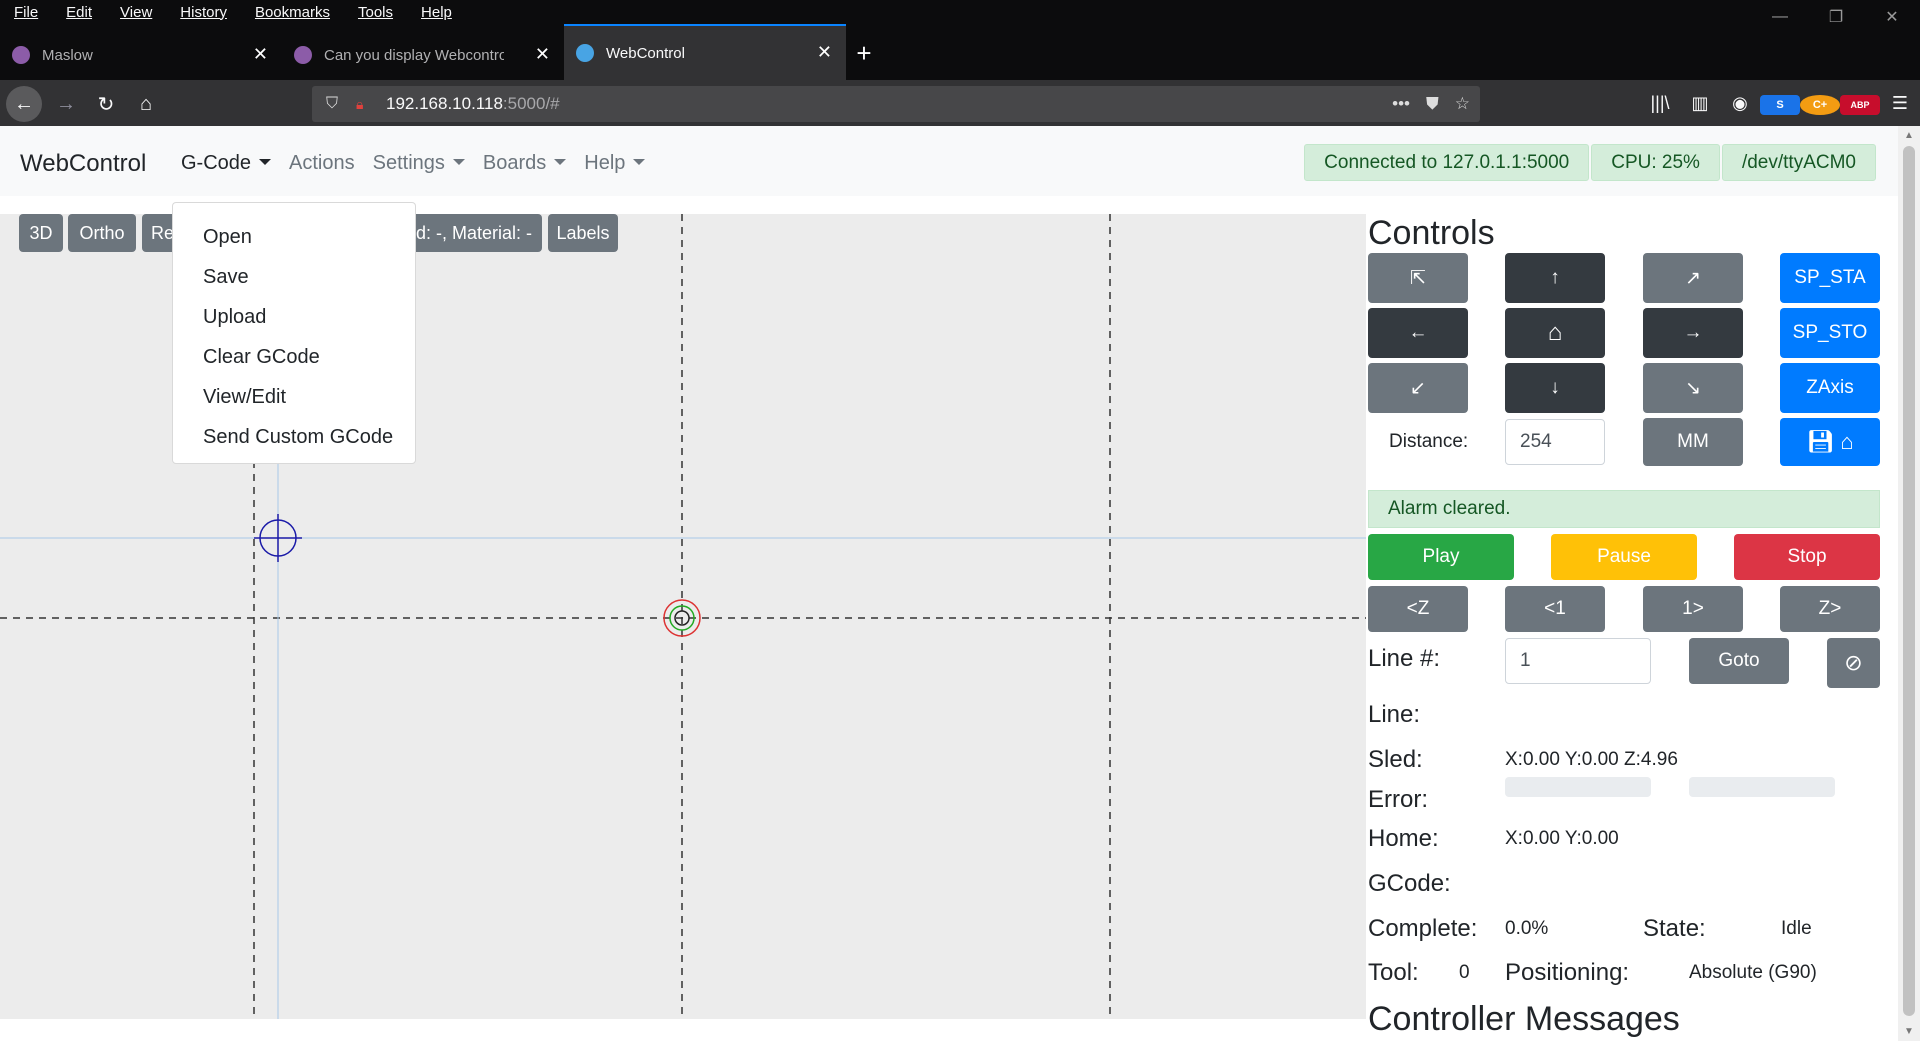 This screenshot has height=1041, width=1920. What do you see at coordinates (1909, 581) in the screenshot?
I see `scrollbar-thumb` at bounding box center [1909, 581].